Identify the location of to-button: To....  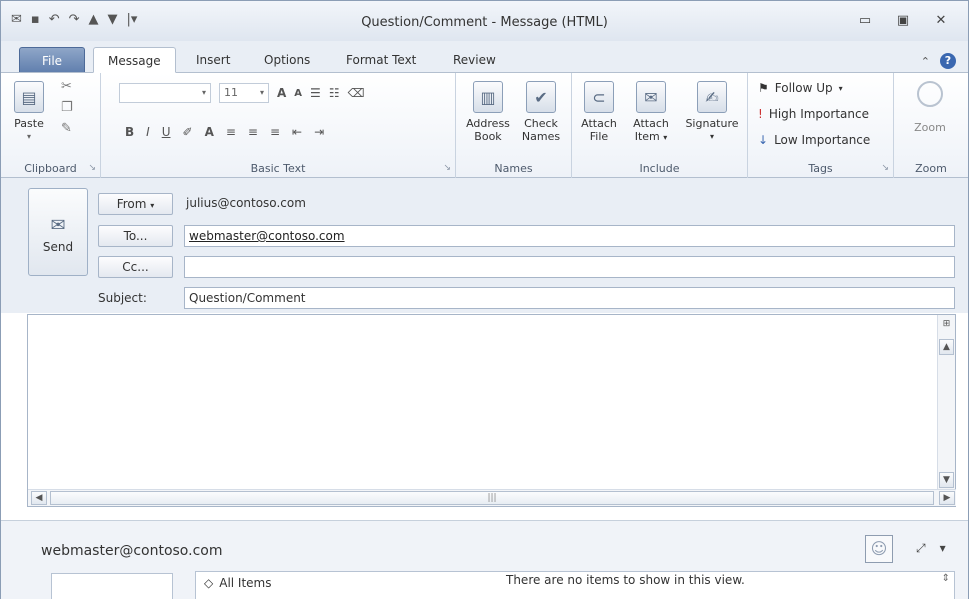
(135, 236).